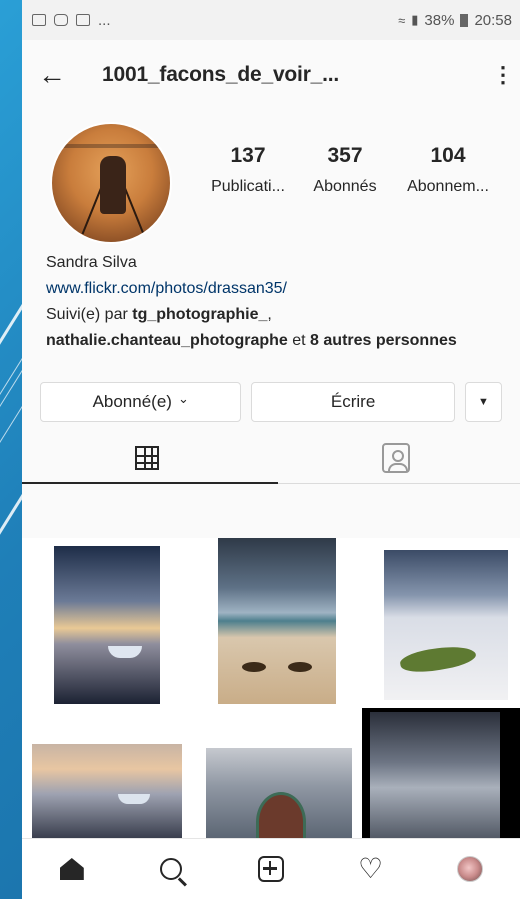 This screenshot has height=899, width=520. What do you see at coordinates (438, 659) in the screenshot?
I see `photo-rock` at bounding box center [438, 659].